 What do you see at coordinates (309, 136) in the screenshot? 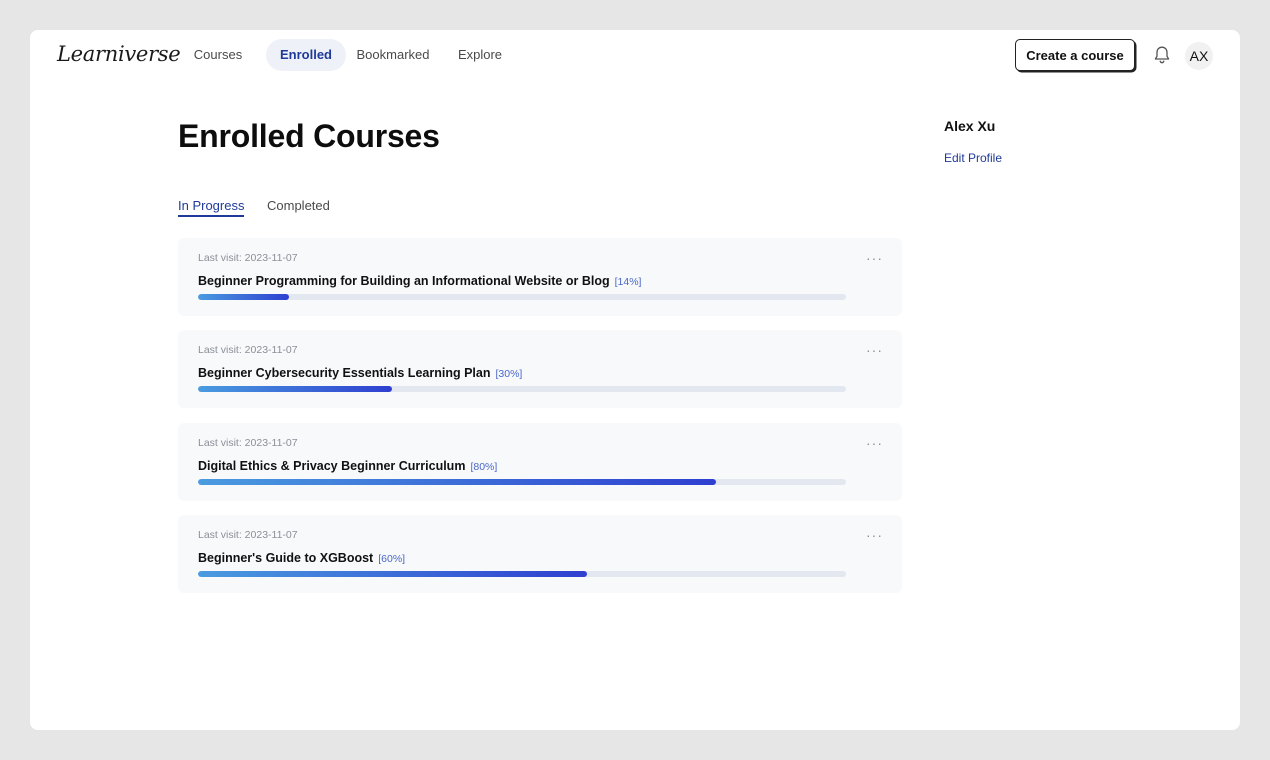
I see `page-title: Enrolled Courses` at bounding box center [309, 136].